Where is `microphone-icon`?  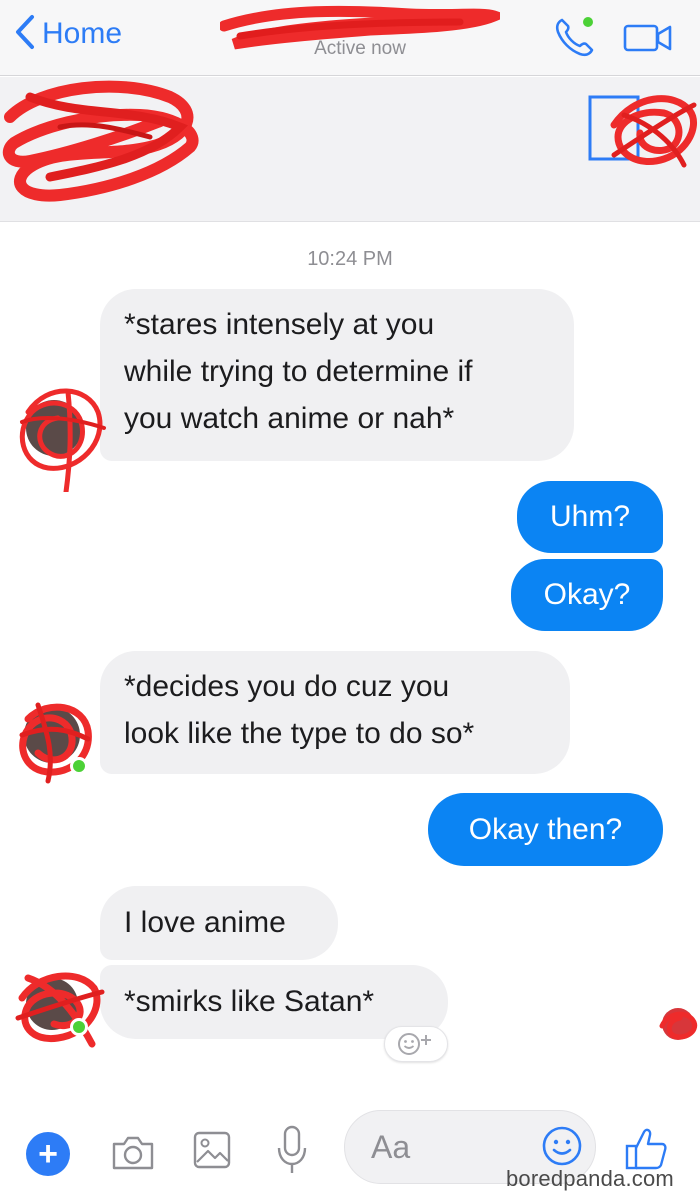
microphone-icon is located at coordinates (292, 1149).